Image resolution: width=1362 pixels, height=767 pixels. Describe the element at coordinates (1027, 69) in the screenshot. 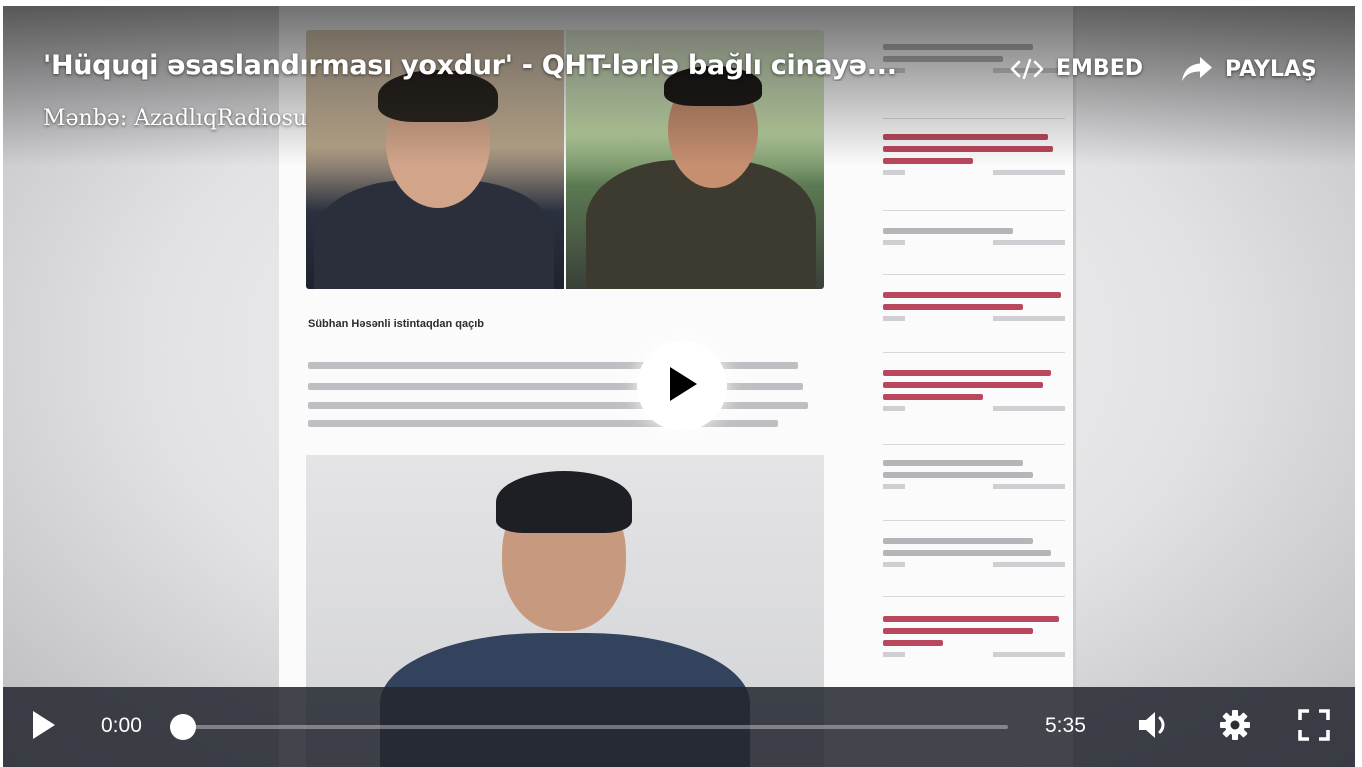

I see `code-icon` at that location.